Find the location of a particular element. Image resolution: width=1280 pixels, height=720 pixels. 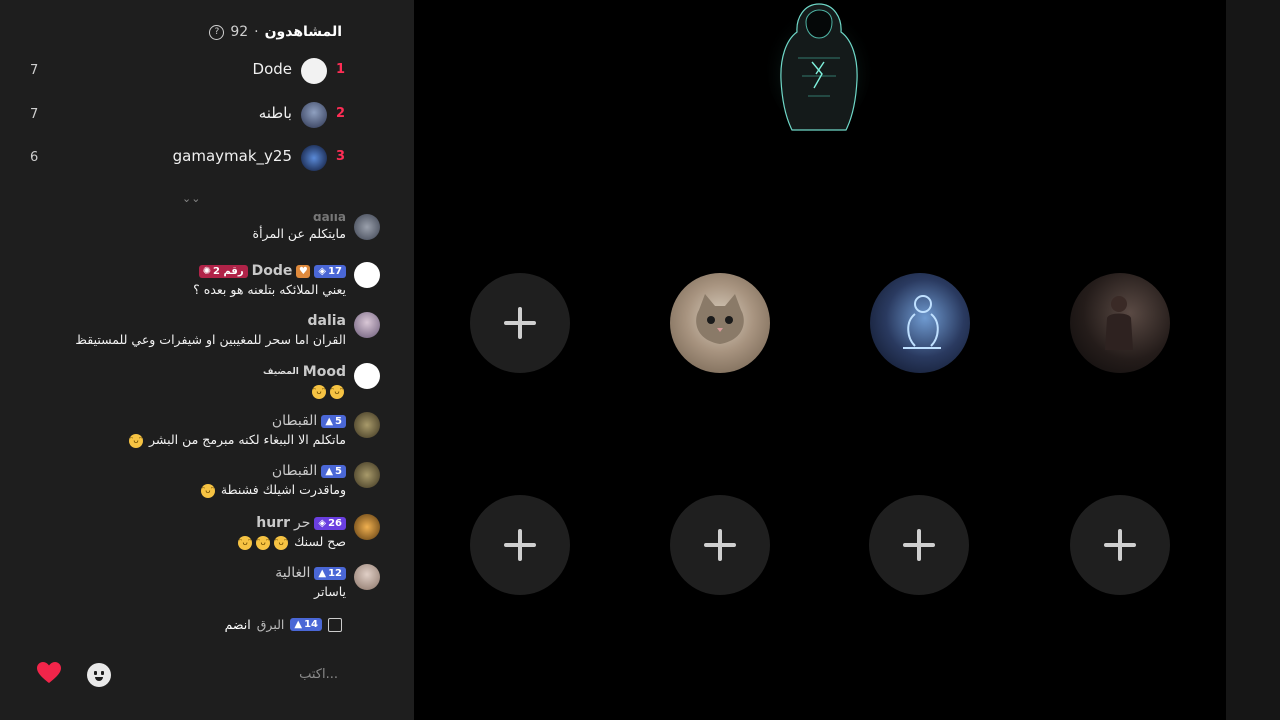

gifter-name: باطنه is located at coordinates (275, 113).